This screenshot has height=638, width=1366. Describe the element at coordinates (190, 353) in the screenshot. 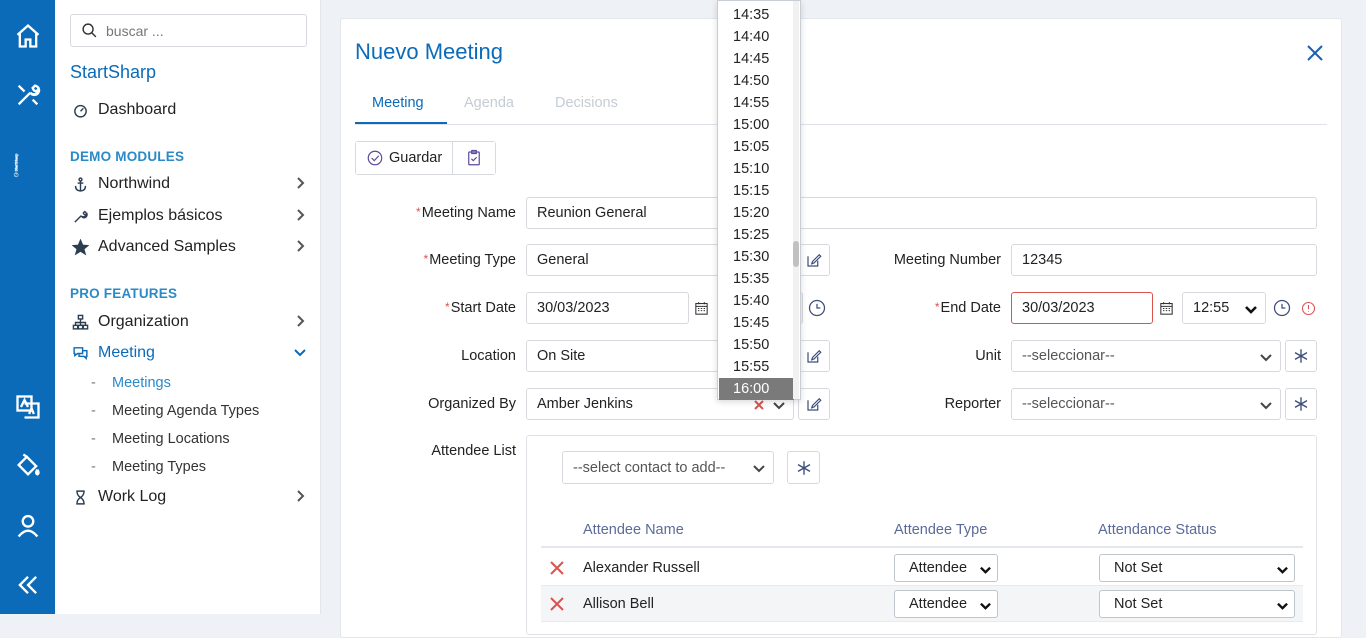

I see `sidebar-item-meeting: Meeting` at that location.